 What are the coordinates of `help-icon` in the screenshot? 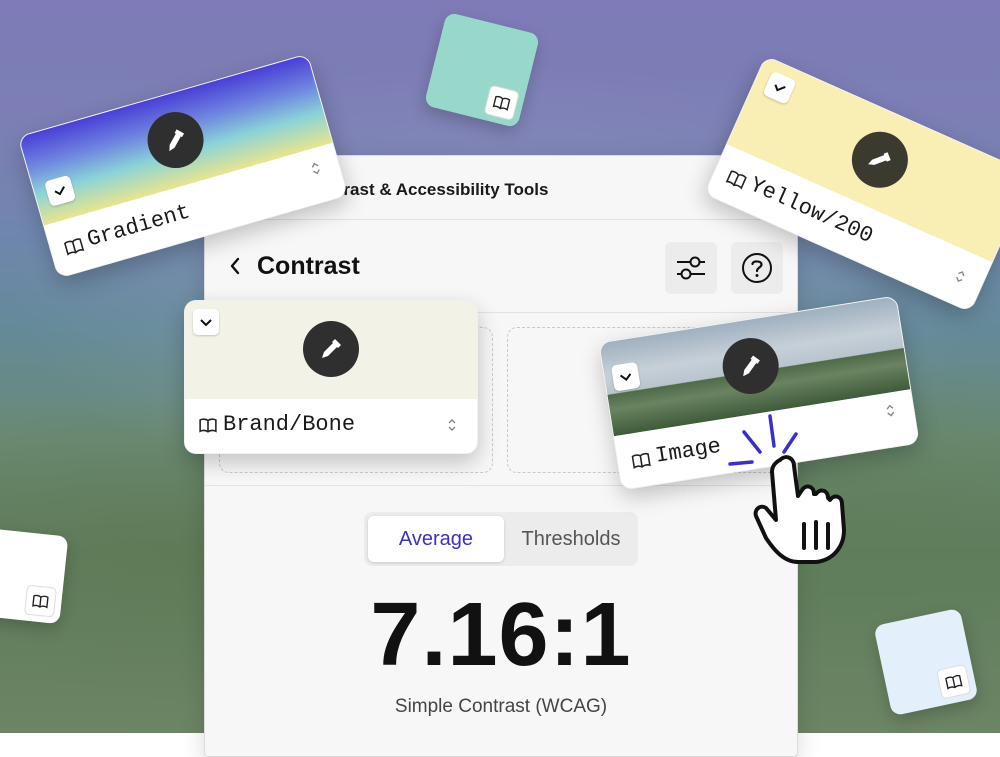 It's located at (757, 268).